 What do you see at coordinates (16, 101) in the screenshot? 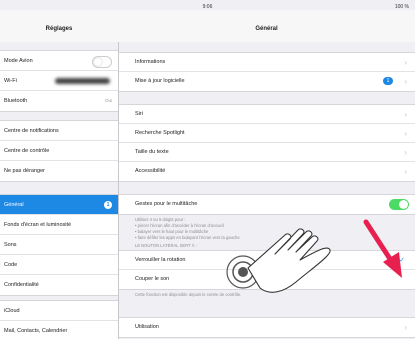
I see `sidebar-item-label: Bluetooth` at bounding box center [16, 101].